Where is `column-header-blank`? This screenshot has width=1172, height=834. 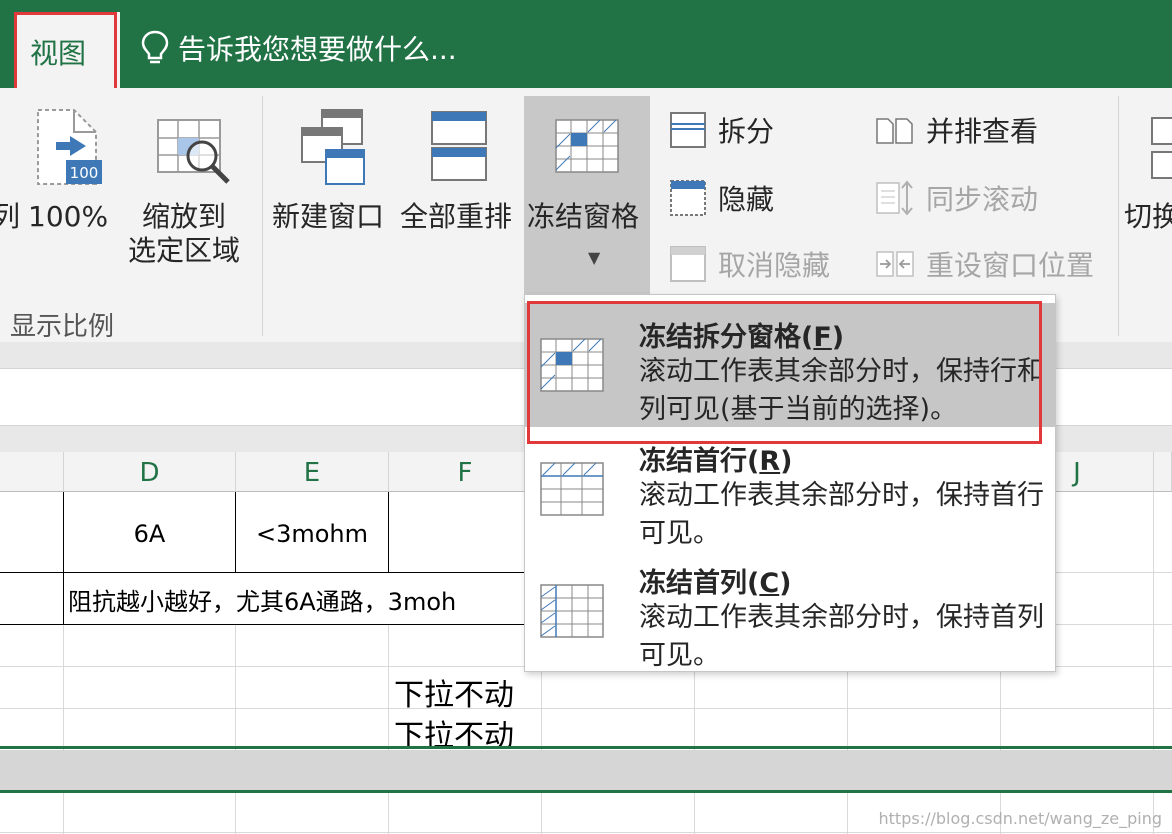
column-header-blank is located at coordinates (32, 472).